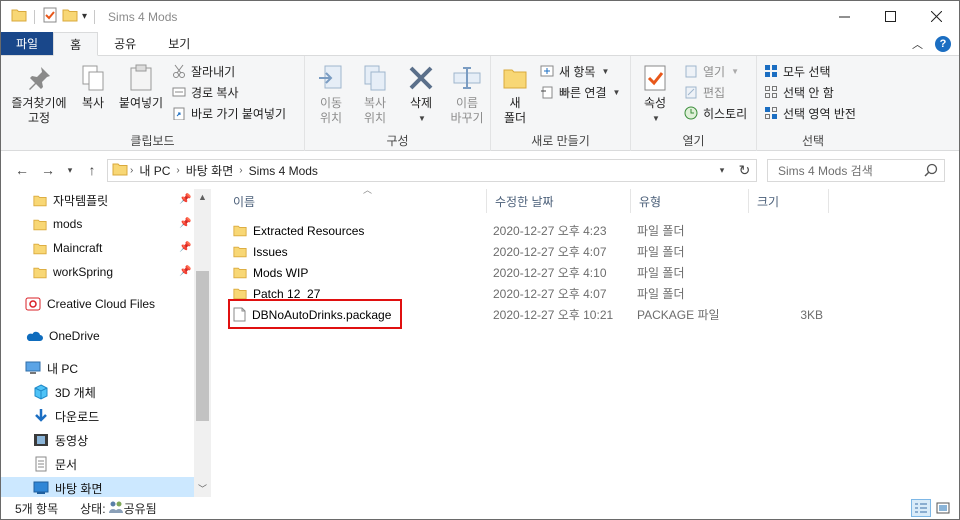 Image resolution: width=960 pixels, height=520 pixels. Describe the element at coordinates (93, 78) in the screenshot. I see `copy-icon` at that location.